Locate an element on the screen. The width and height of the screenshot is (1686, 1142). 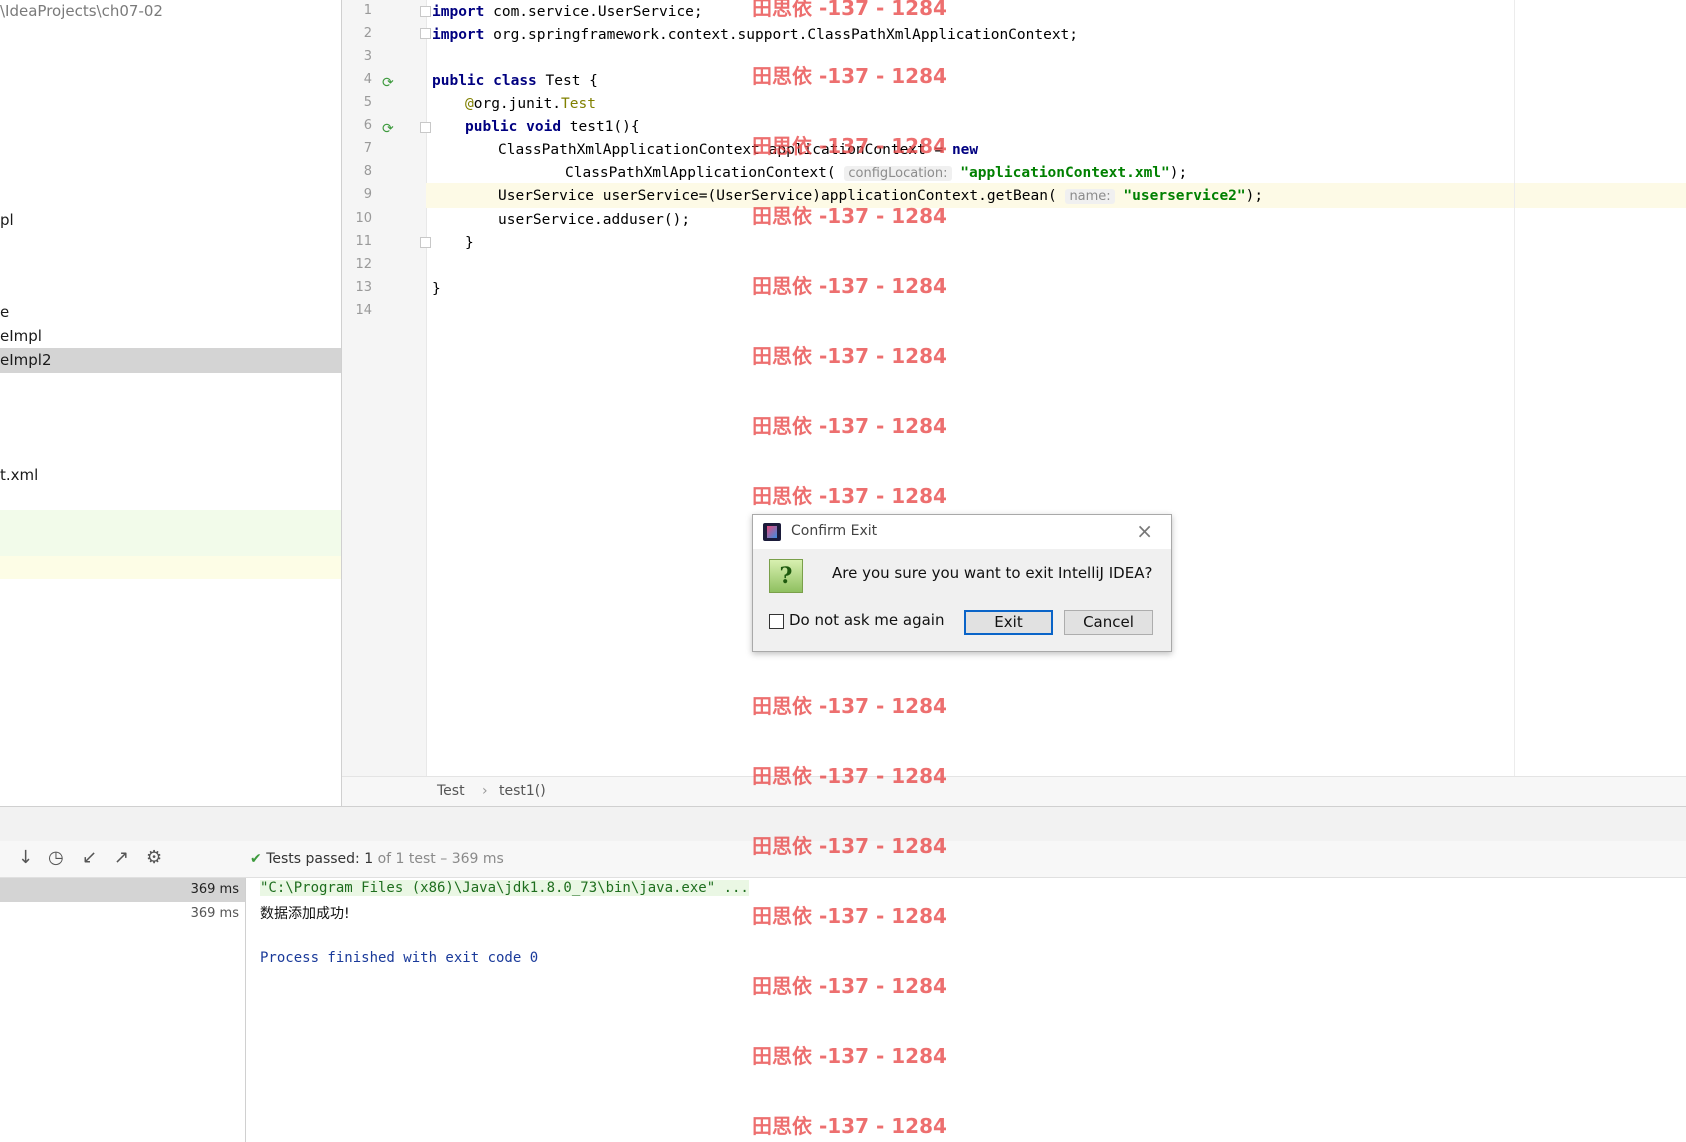
gear-icon: ⚙ is located at coordinates (154, 857).